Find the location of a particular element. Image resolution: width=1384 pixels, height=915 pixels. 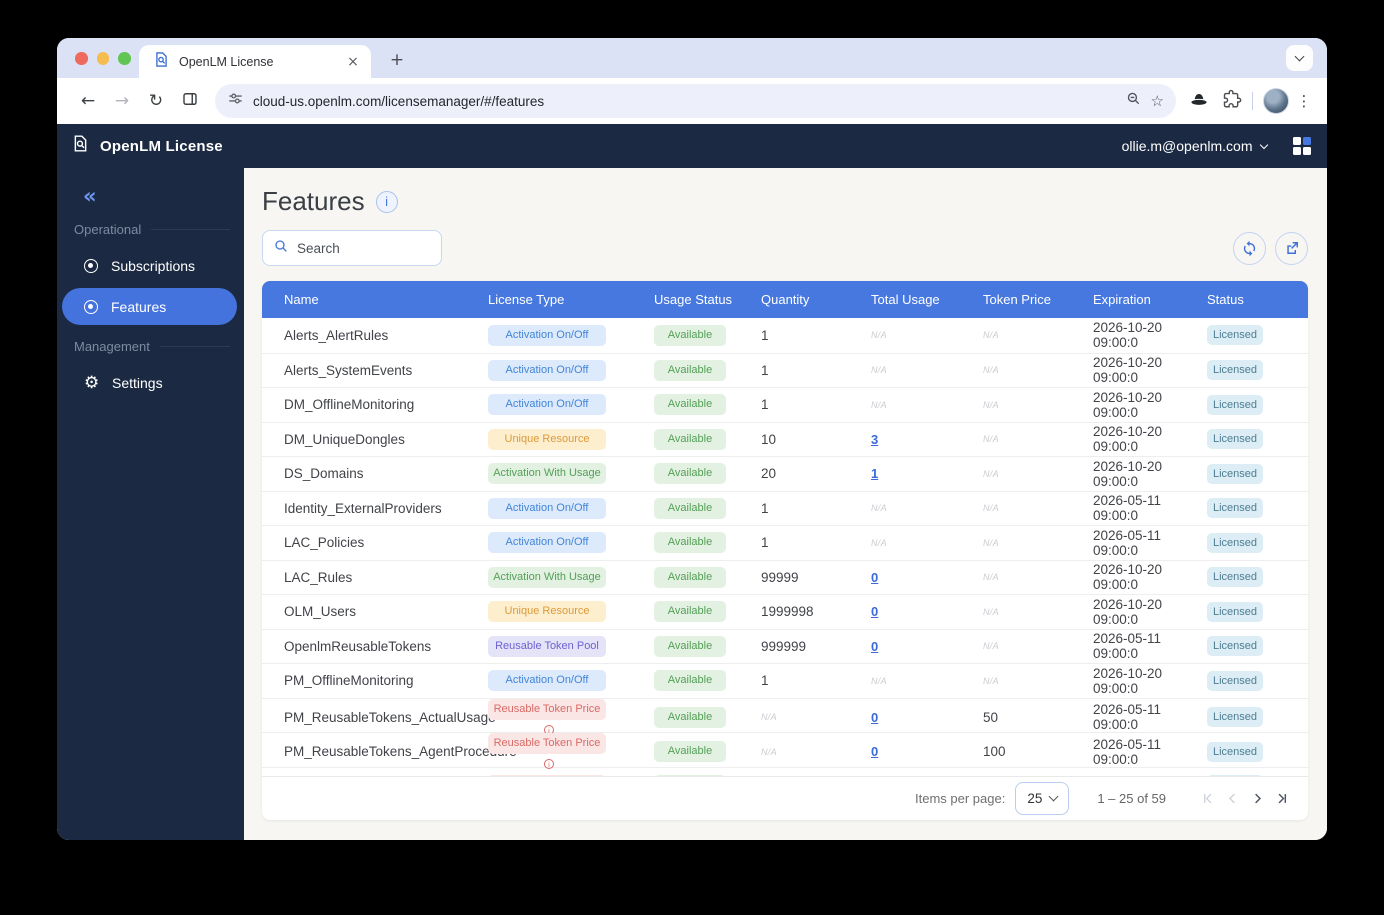

maximize-window-button is located at coordinates (124, 58).